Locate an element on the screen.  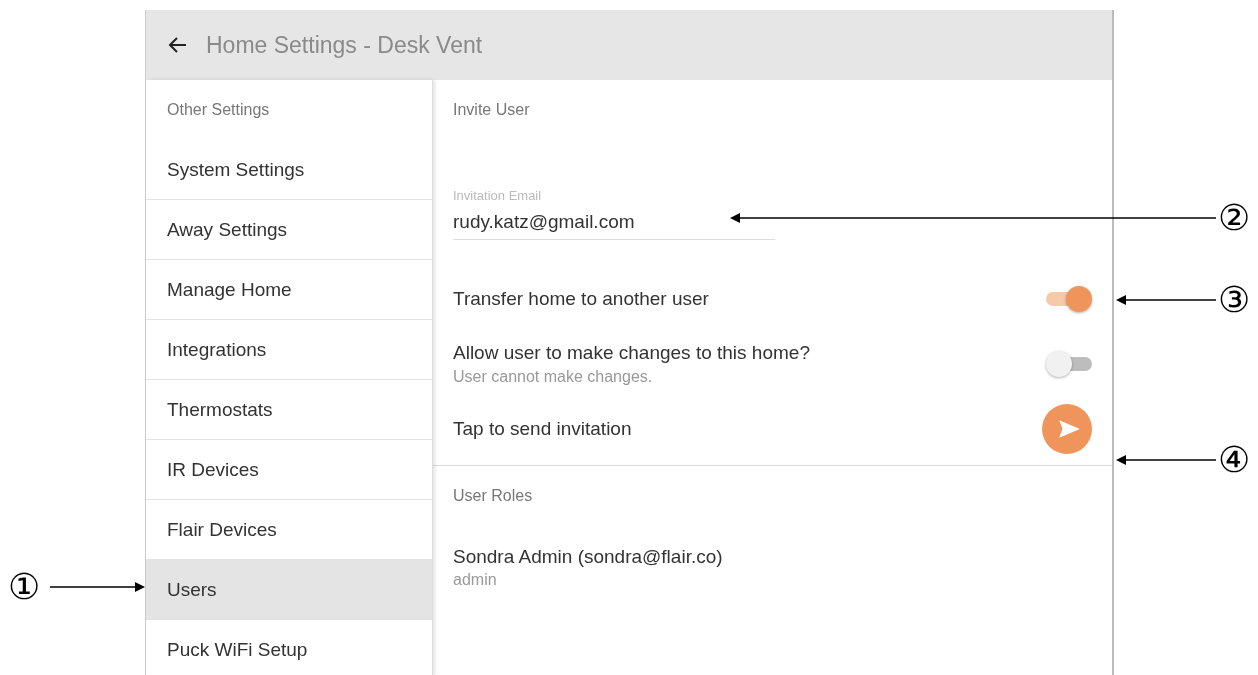
sidebar-item: Users is located at coordinates (289, 590).